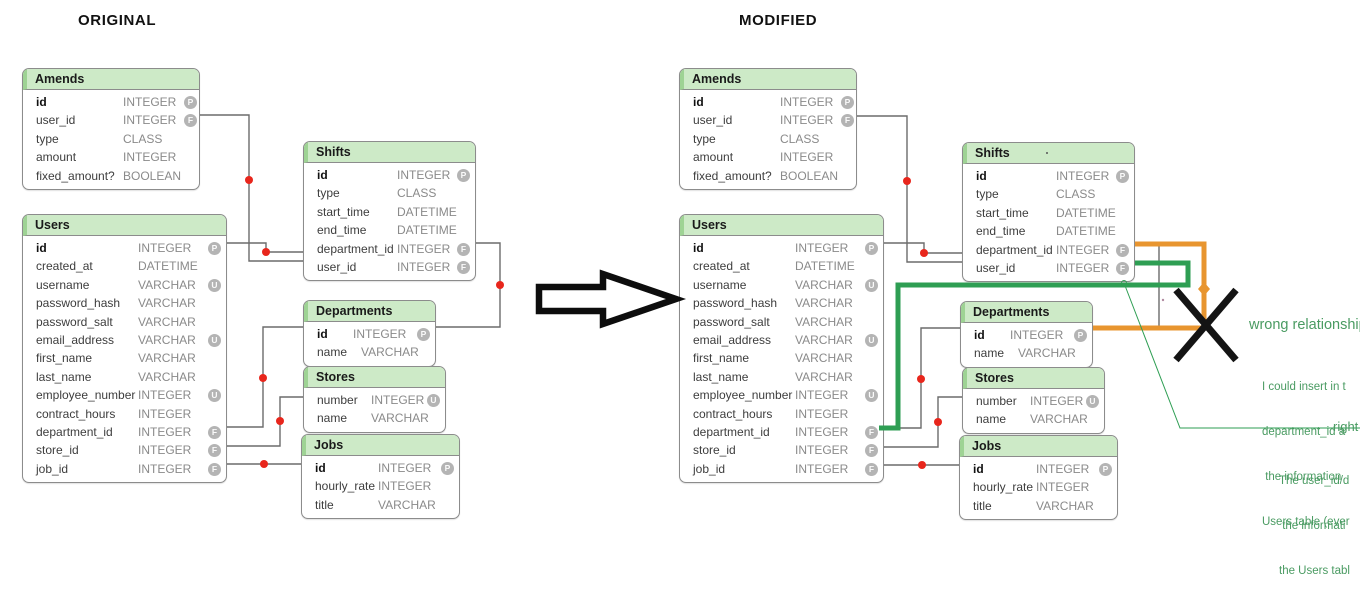 The height and width of the screenshot is (609, 1360). Describe the element at coordinates (1204, 289) in the screenshot. I see `orange-waypoint-marker` at that location.